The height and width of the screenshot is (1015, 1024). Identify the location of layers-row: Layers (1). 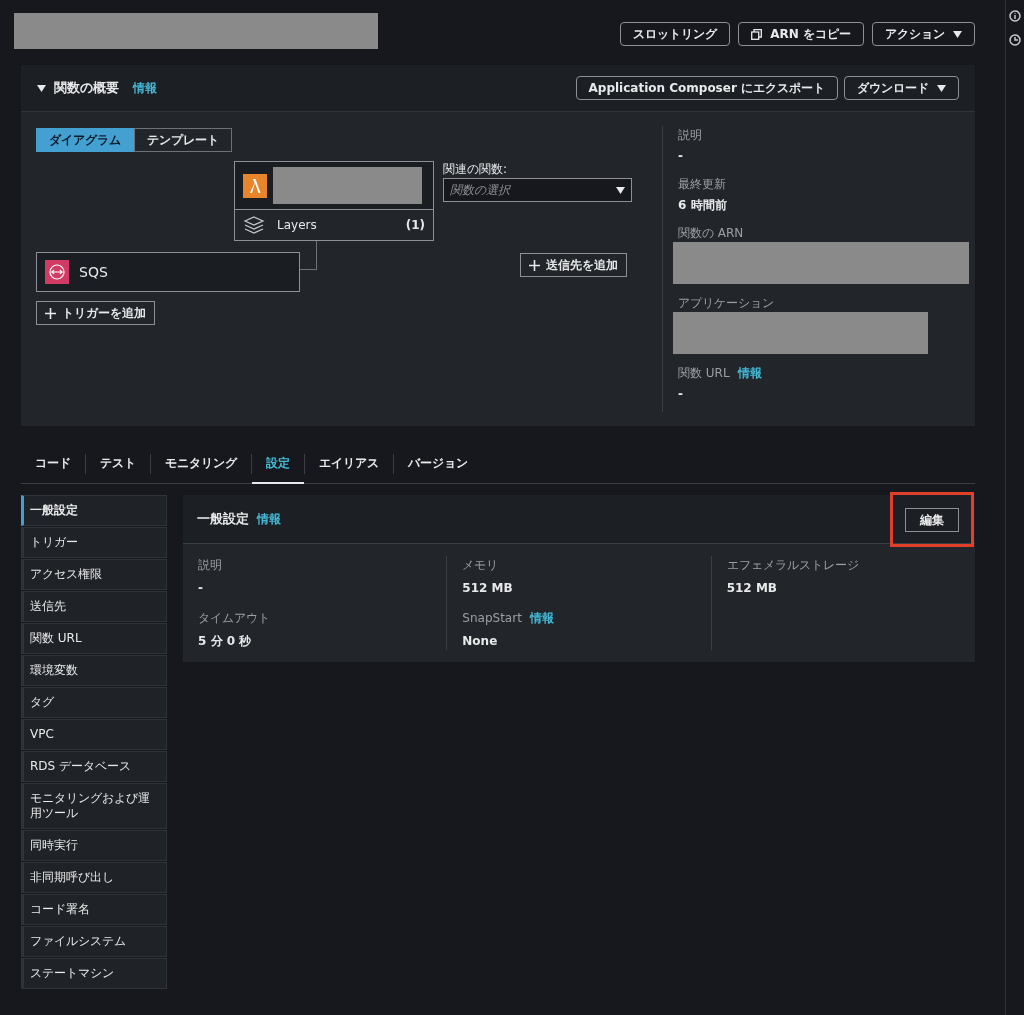
(334, 224).